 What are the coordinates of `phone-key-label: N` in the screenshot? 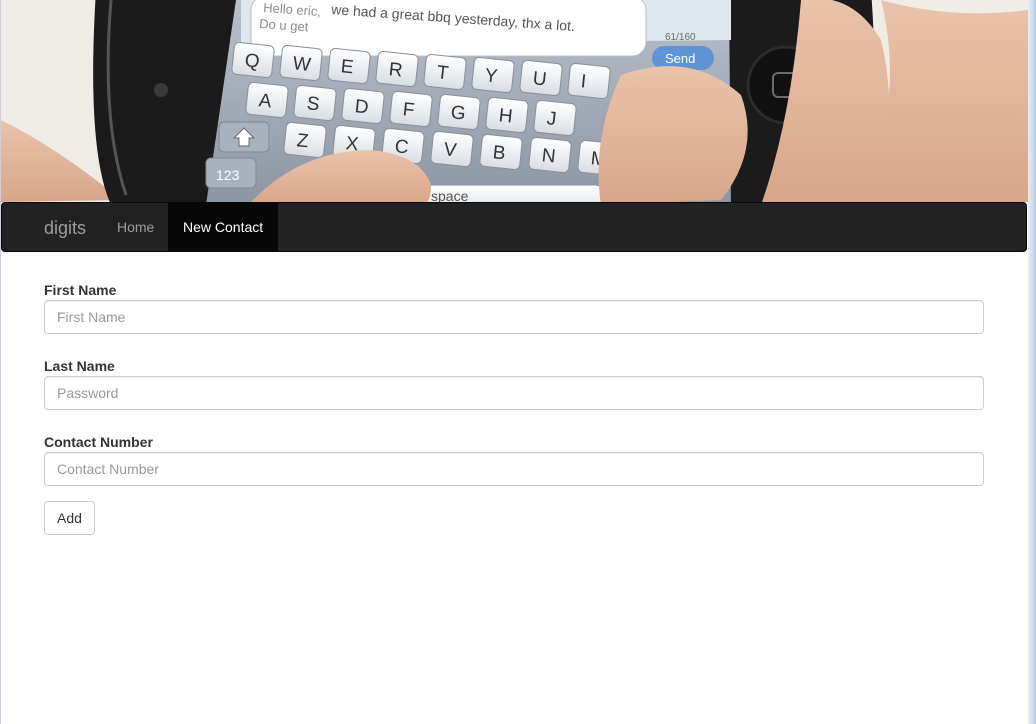 It's located at (549, 156).